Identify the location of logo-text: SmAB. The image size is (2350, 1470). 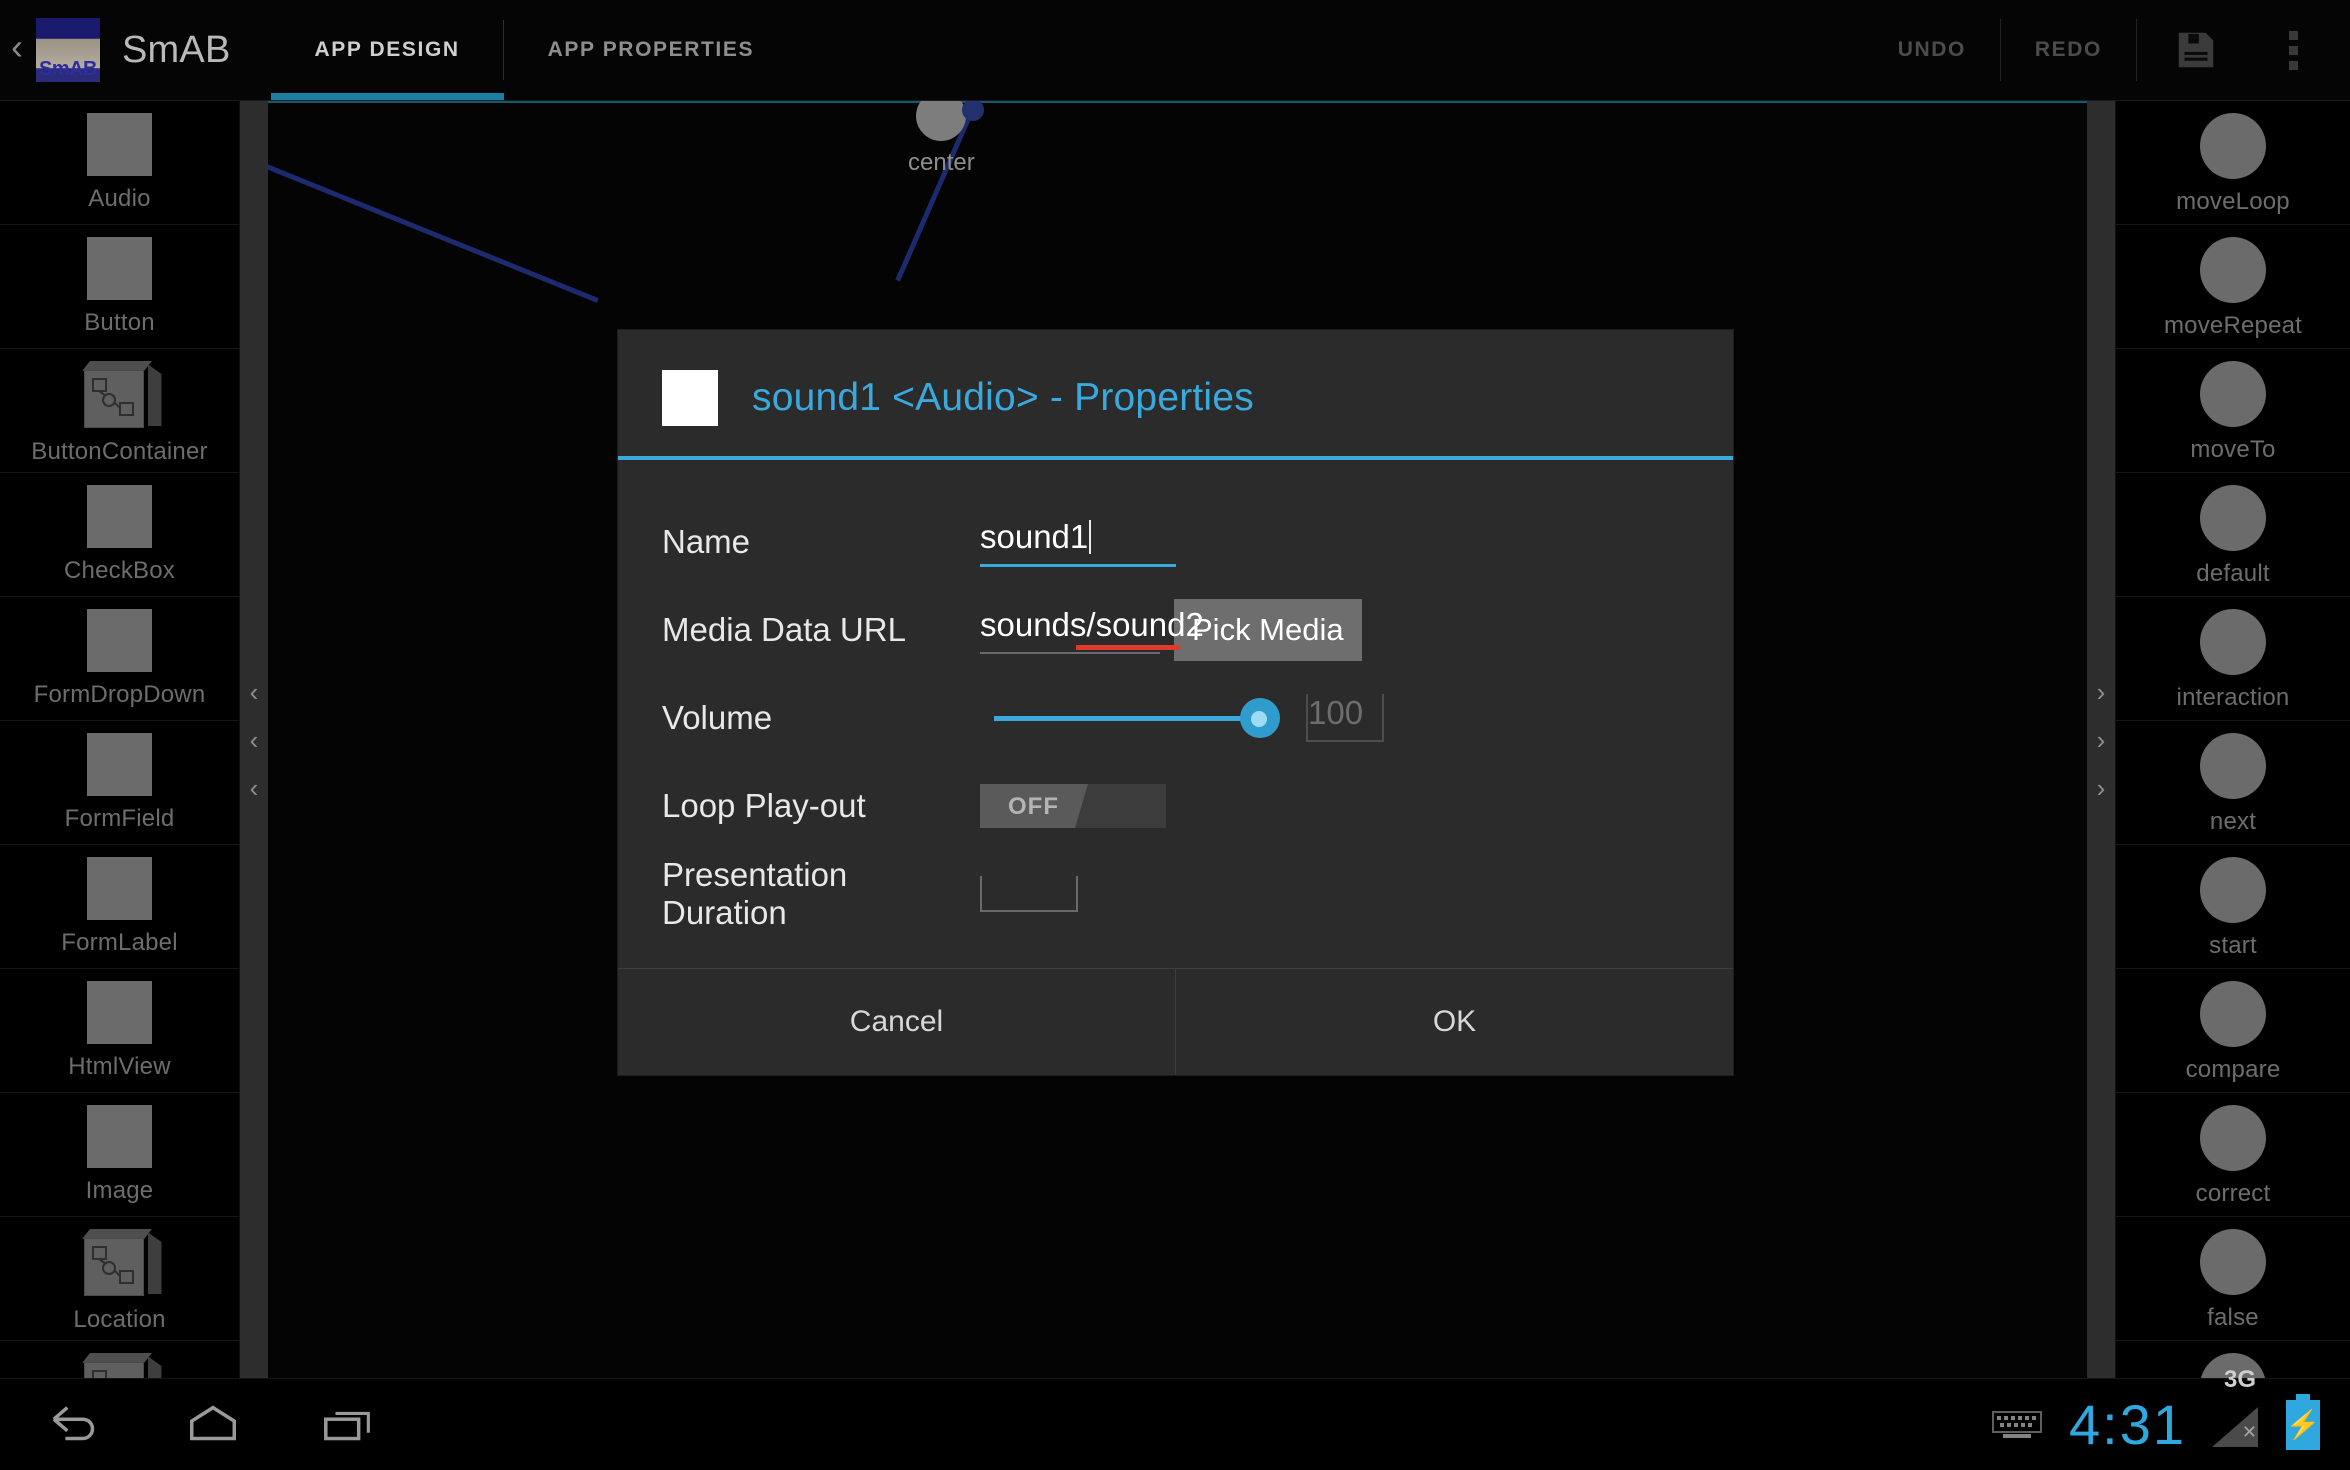
(68, 69).